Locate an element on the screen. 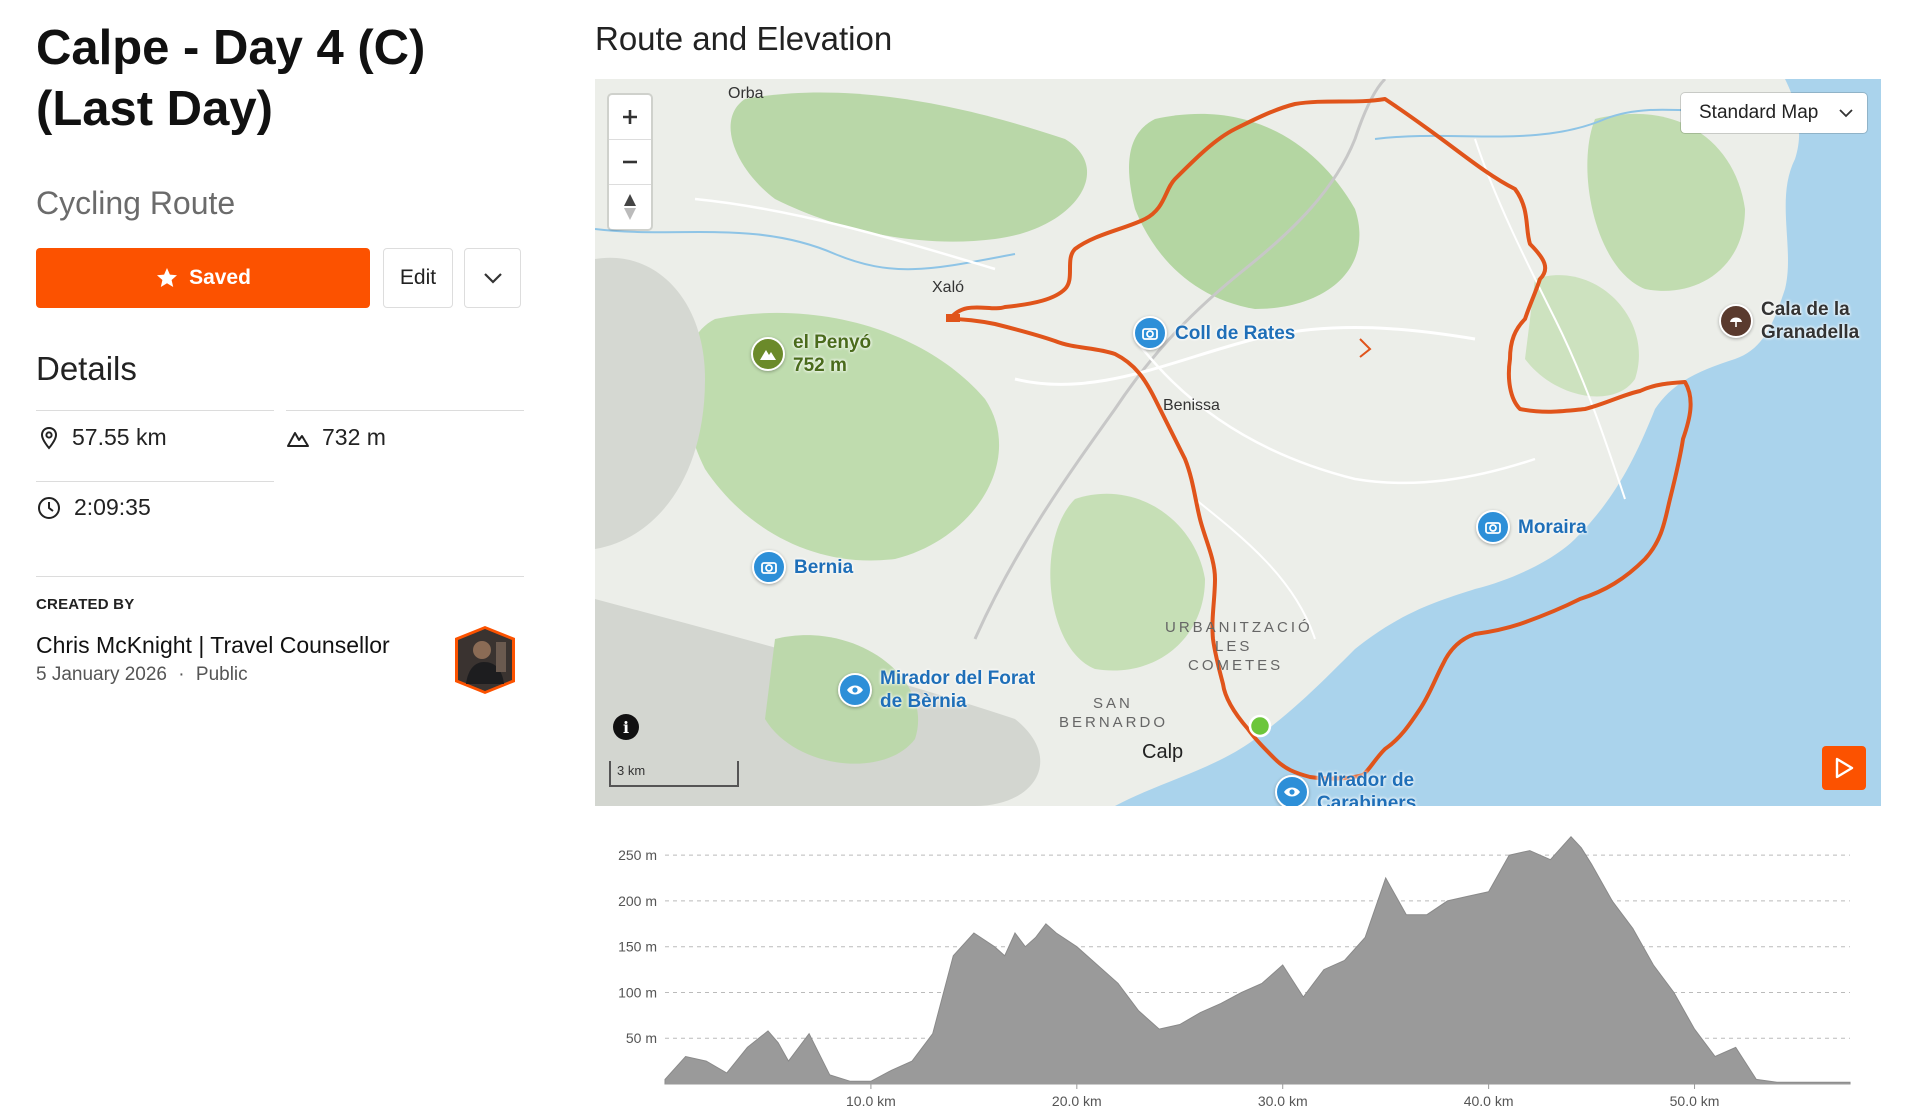  x-tick-label: 10.0 km is located at coordinates (871, 1101).